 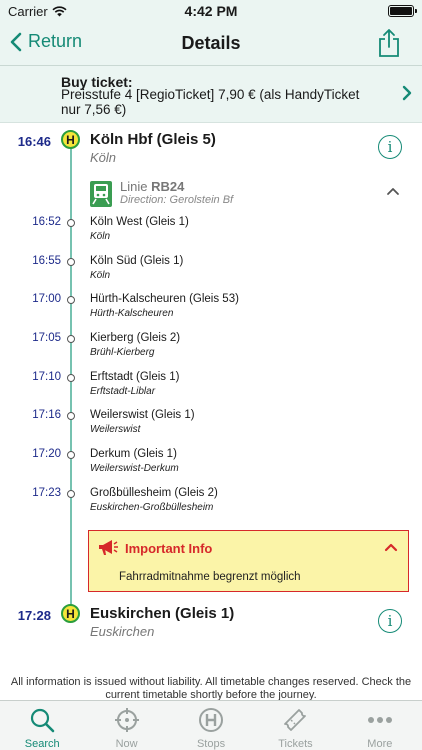 I want to click on stop-name: Kierberg (Gleis 2), so click(x=135, y=338).